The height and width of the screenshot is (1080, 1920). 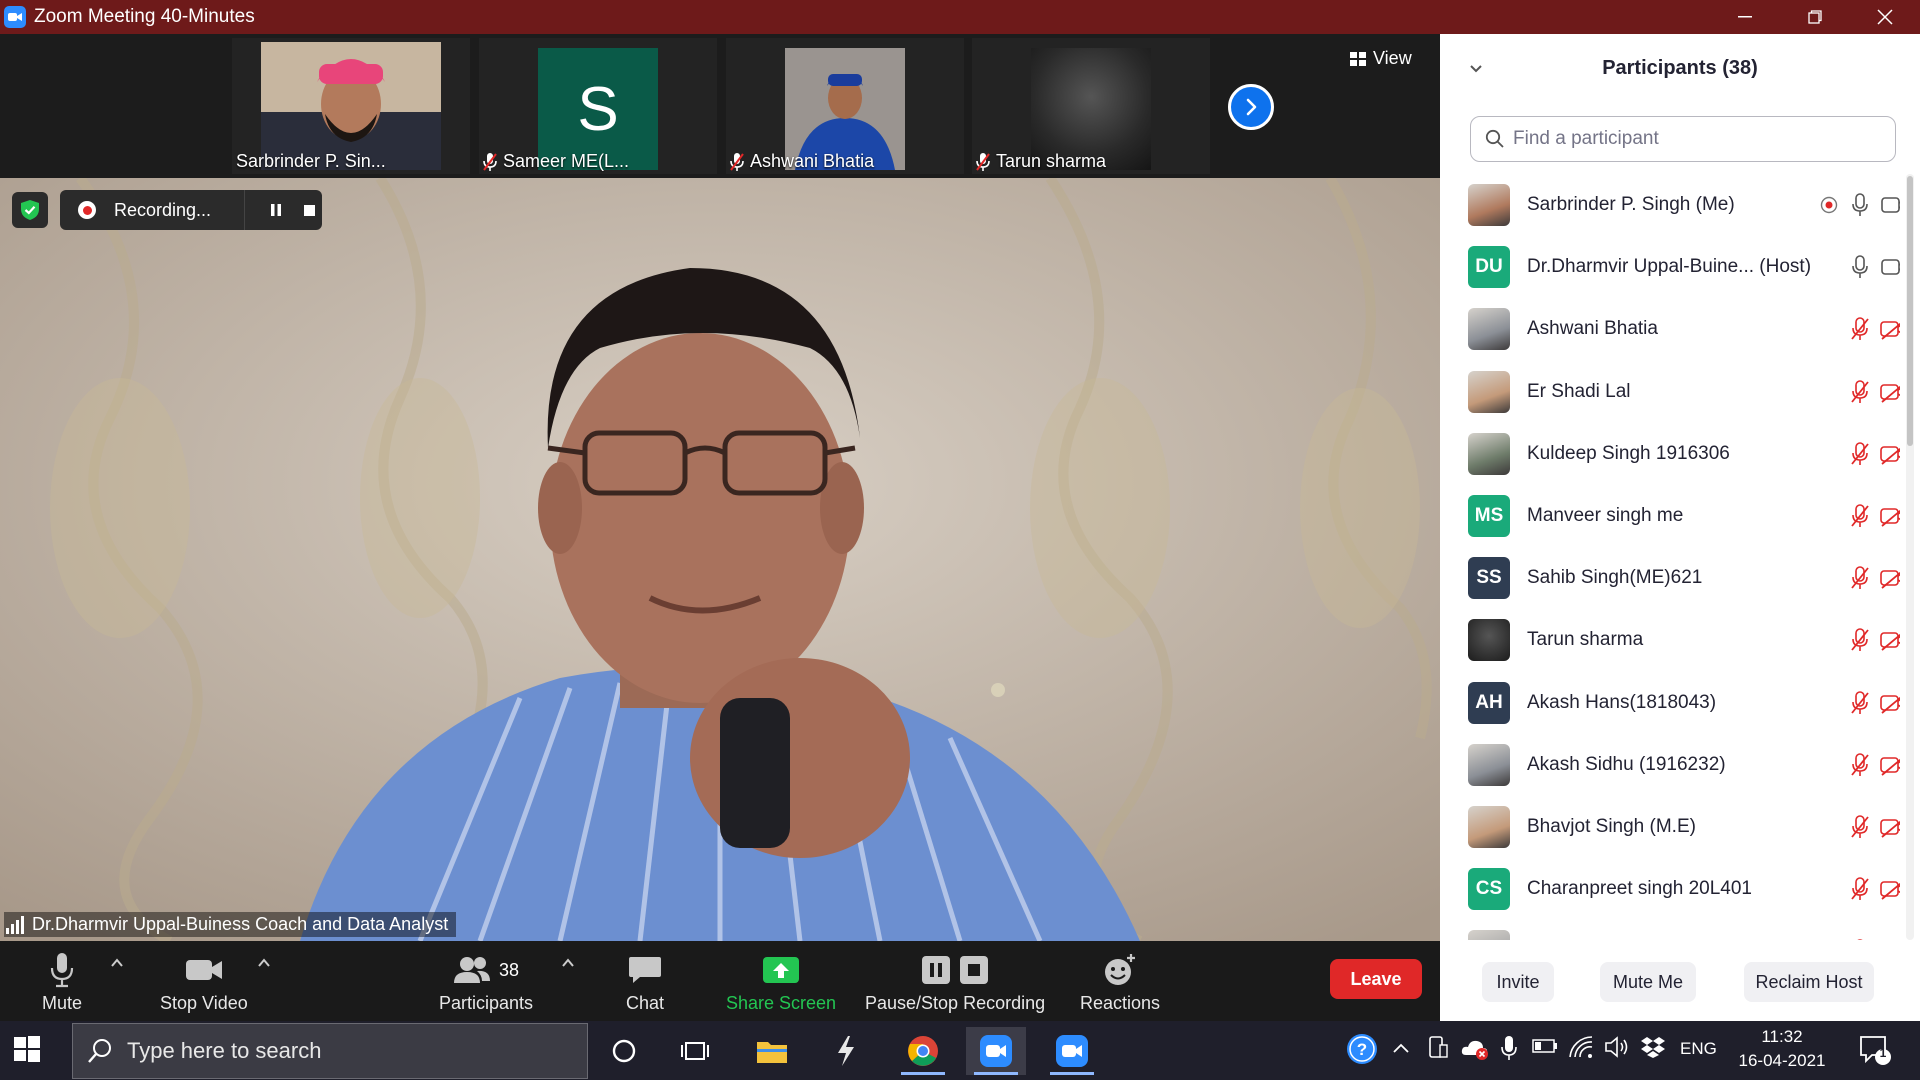 What do you see at coordinates (624, 1051) in the screenshot?
I see `cortana-button` at bounding box center [624, 1051].